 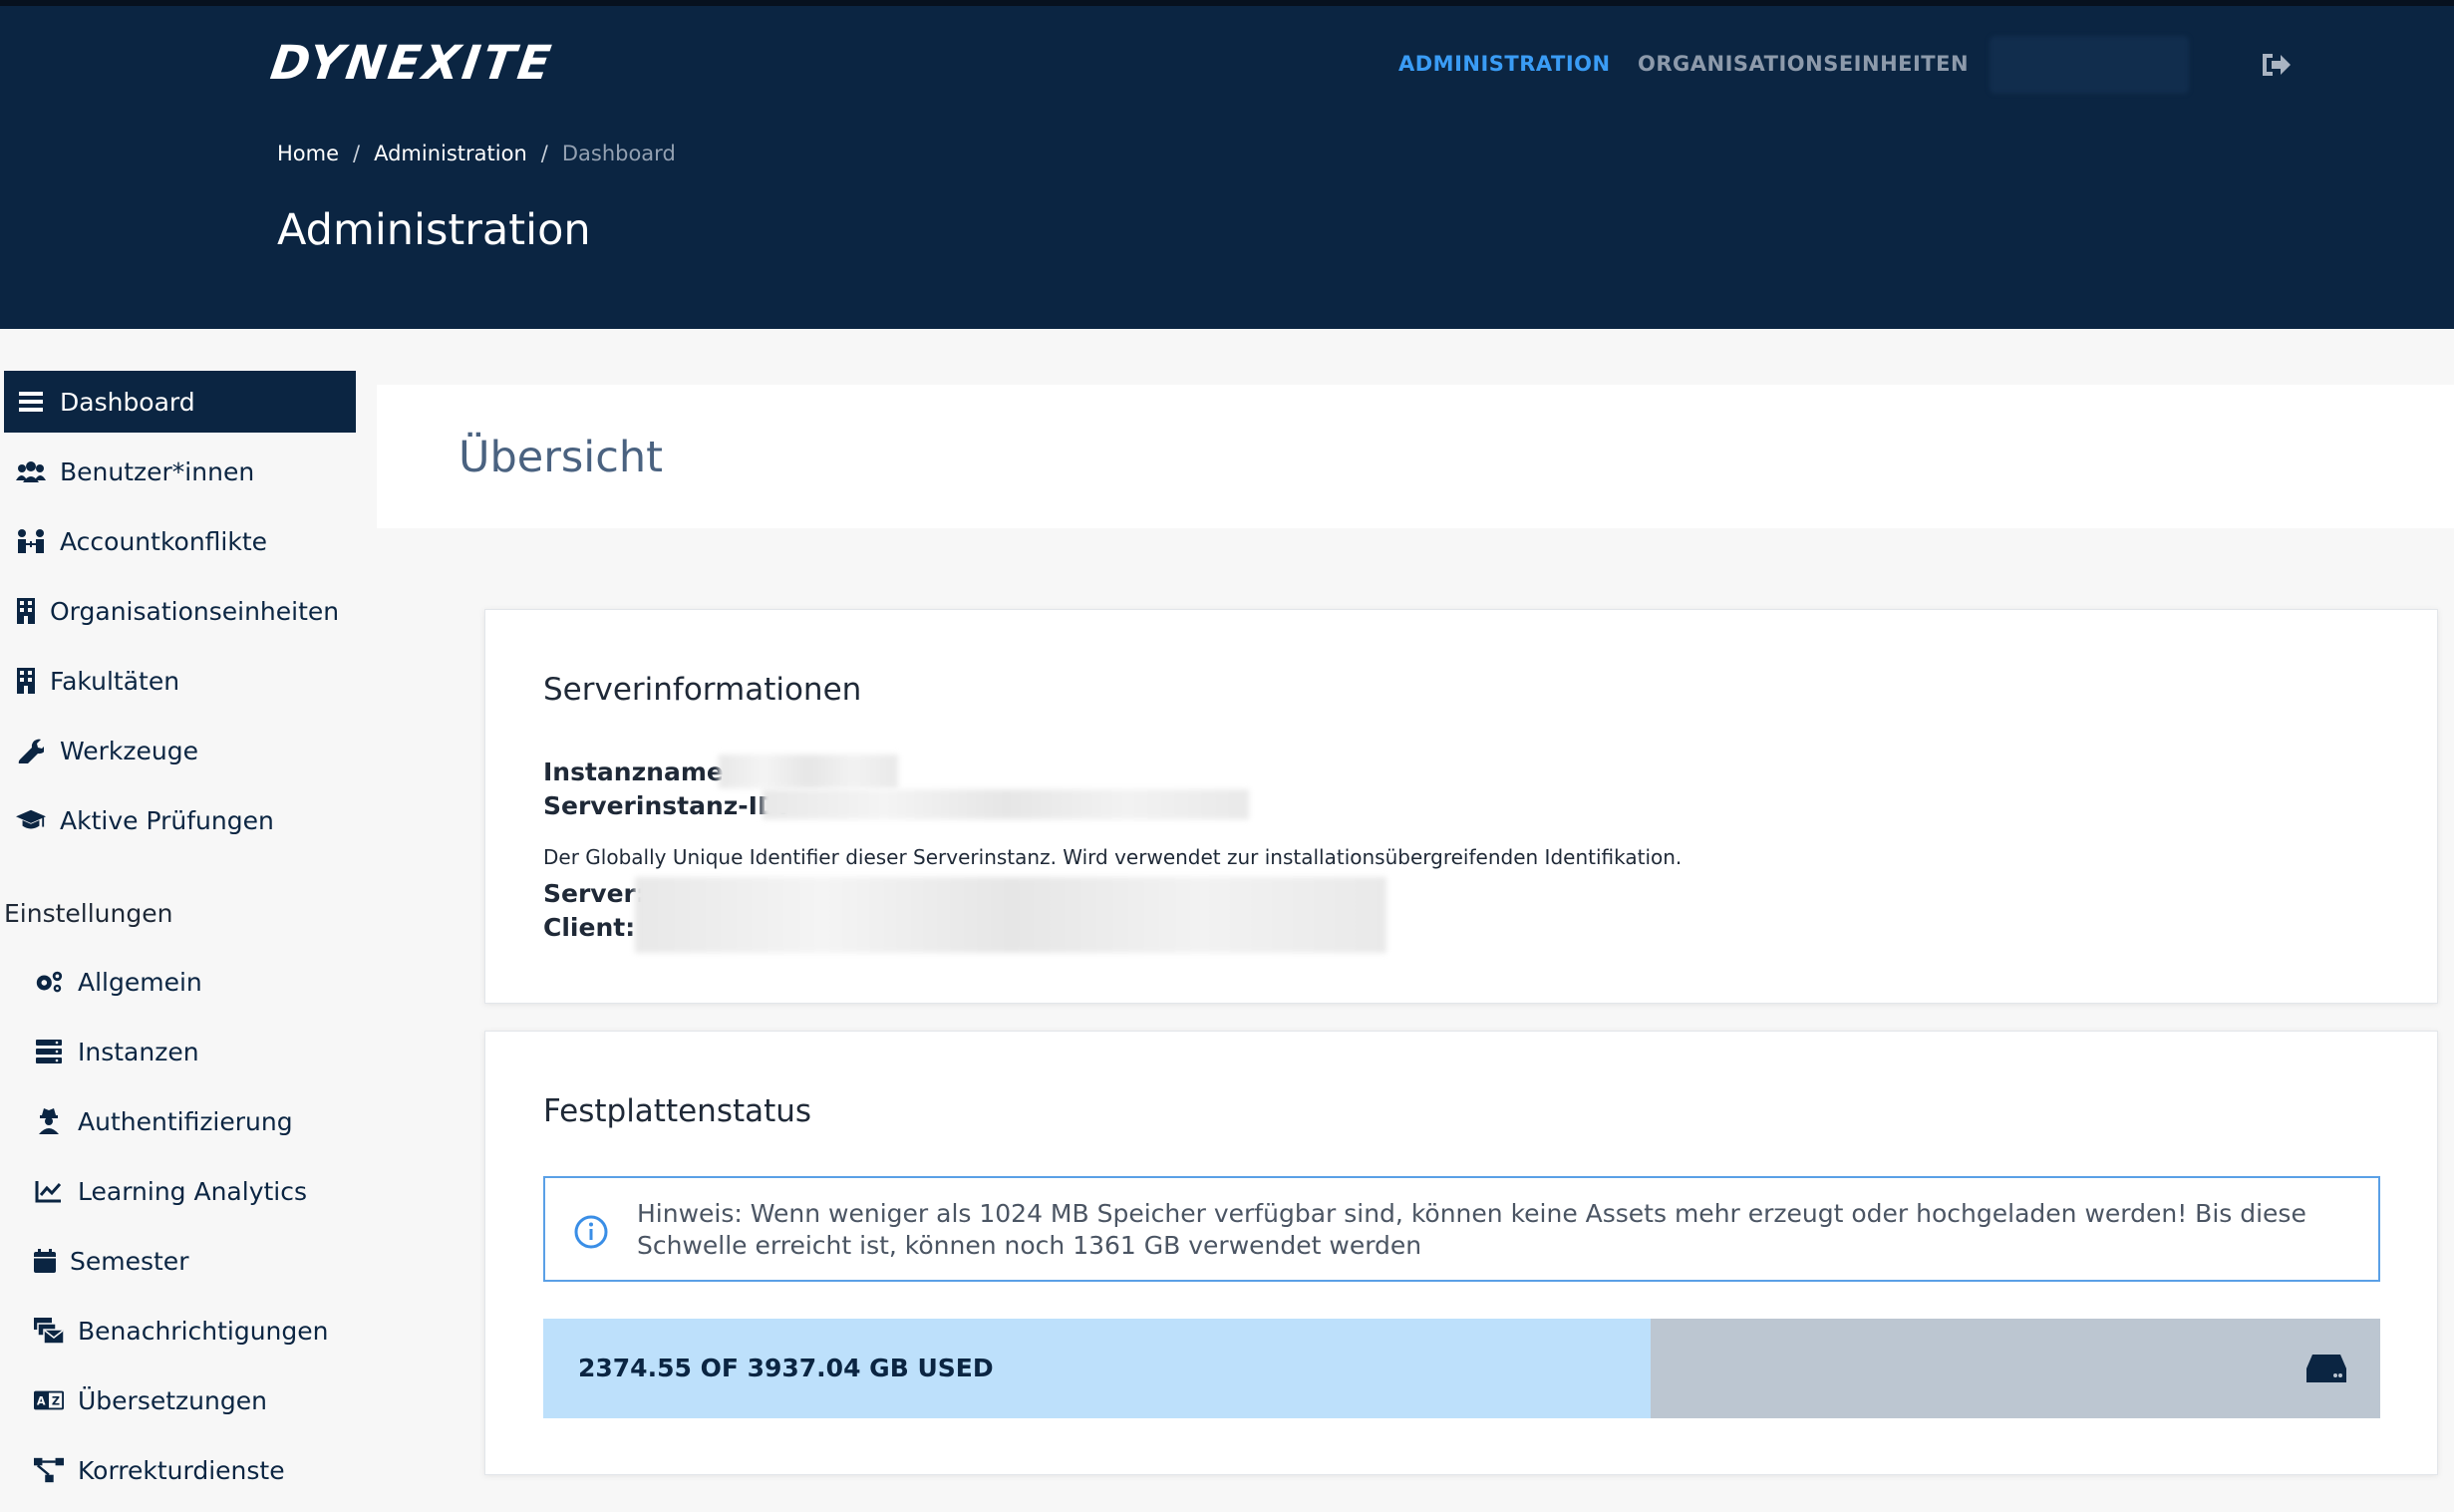 What do you see at coordinates (451, 153) in the screenshot?
I see `breadcrumb-administration: Administration` at bounding box center [451, 153].